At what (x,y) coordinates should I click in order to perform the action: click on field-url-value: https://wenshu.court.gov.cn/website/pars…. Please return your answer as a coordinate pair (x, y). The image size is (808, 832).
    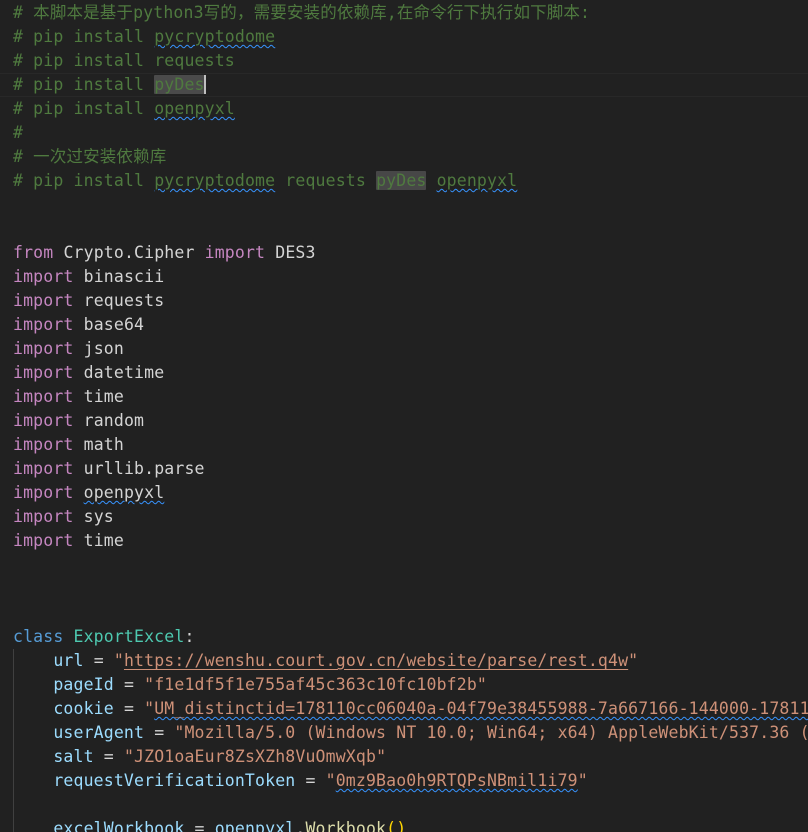
    Looking at the image, I should click on (376, 660).